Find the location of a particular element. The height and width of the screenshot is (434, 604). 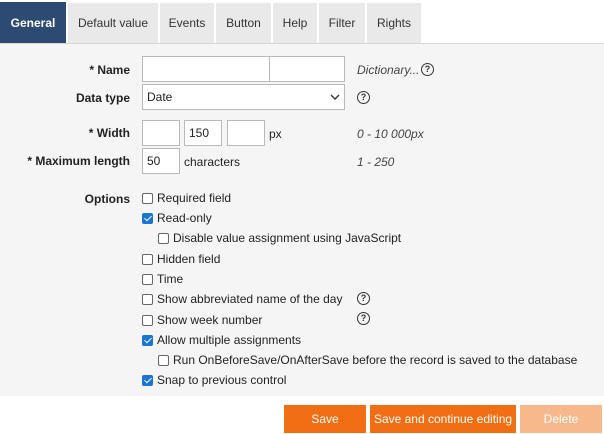

option-time: Time is located at coordinates (162, 279).